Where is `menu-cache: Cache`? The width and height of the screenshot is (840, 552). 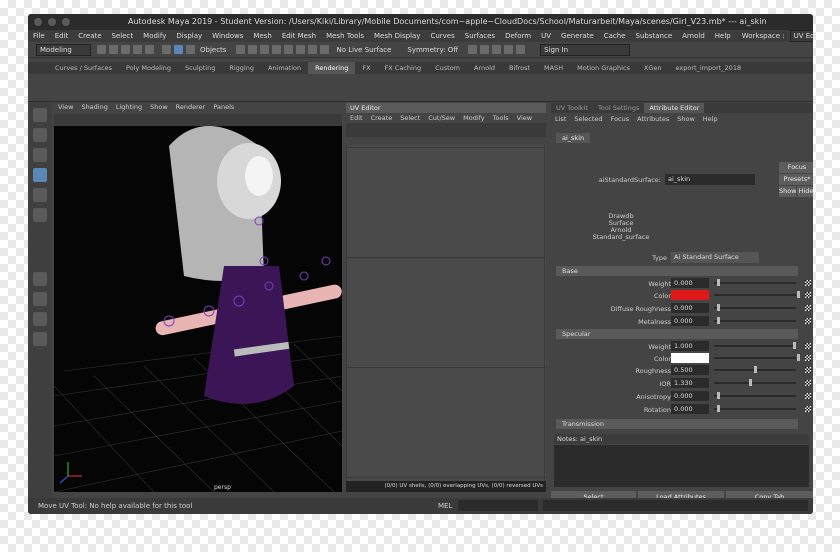
menu-cache: Cache is located at coordinates (615, 36).